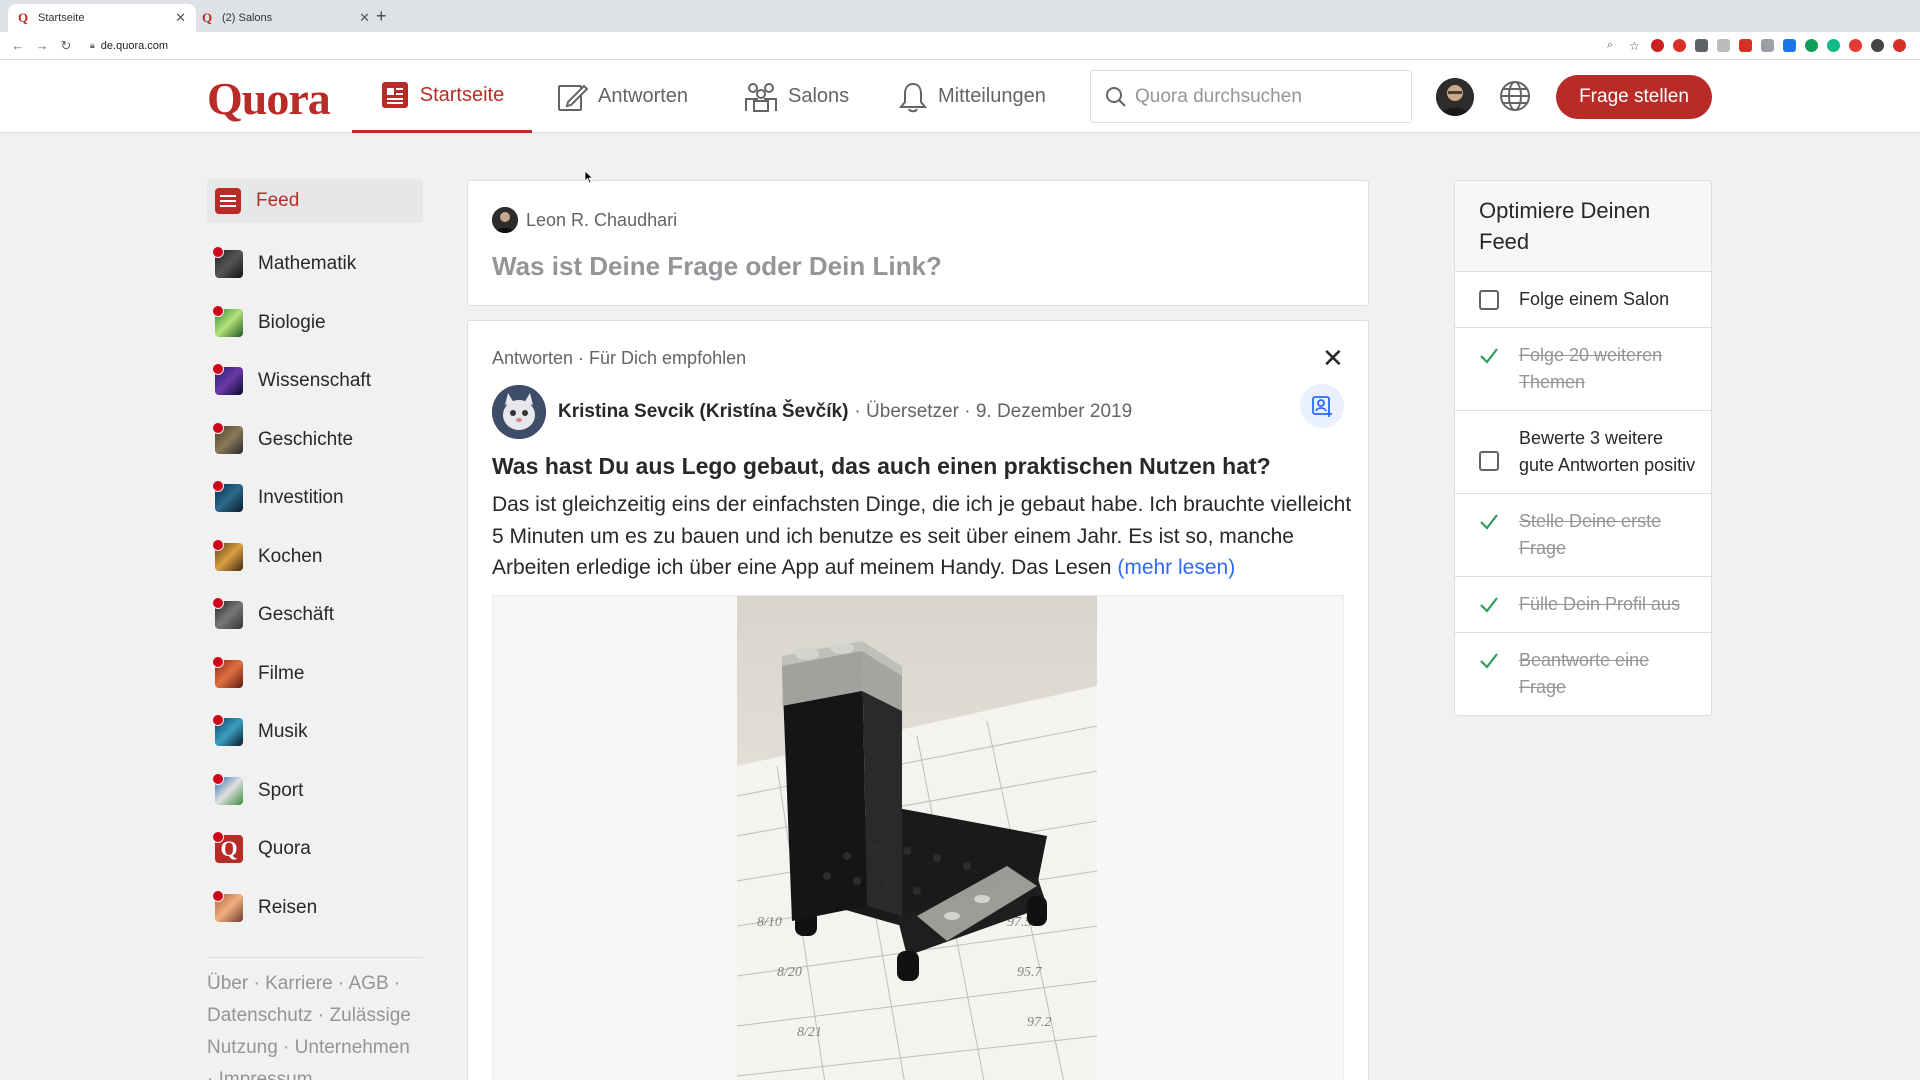 The height and width of the screenshot is (1080, 1920). I want to click on feed-icon, so click(228, 201).